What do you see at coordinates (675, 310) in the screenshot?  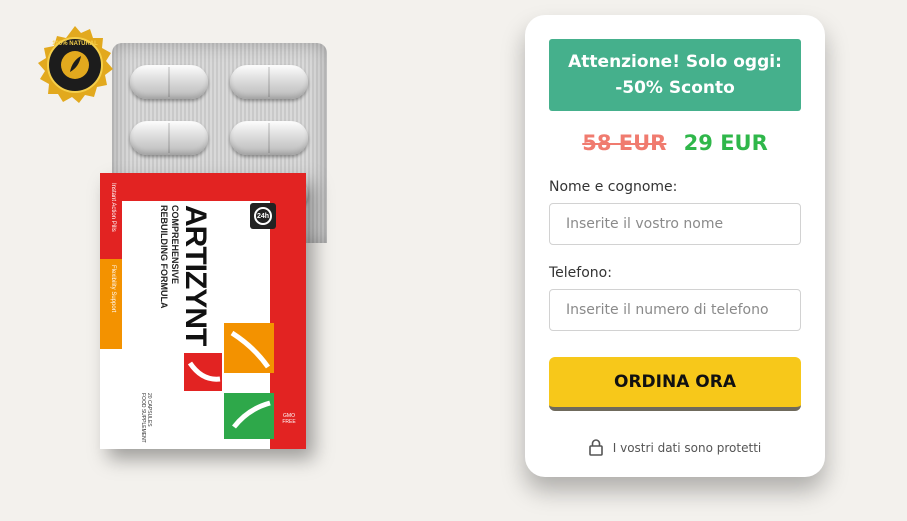 I see `phone-input` at bounding box center [675, 310].